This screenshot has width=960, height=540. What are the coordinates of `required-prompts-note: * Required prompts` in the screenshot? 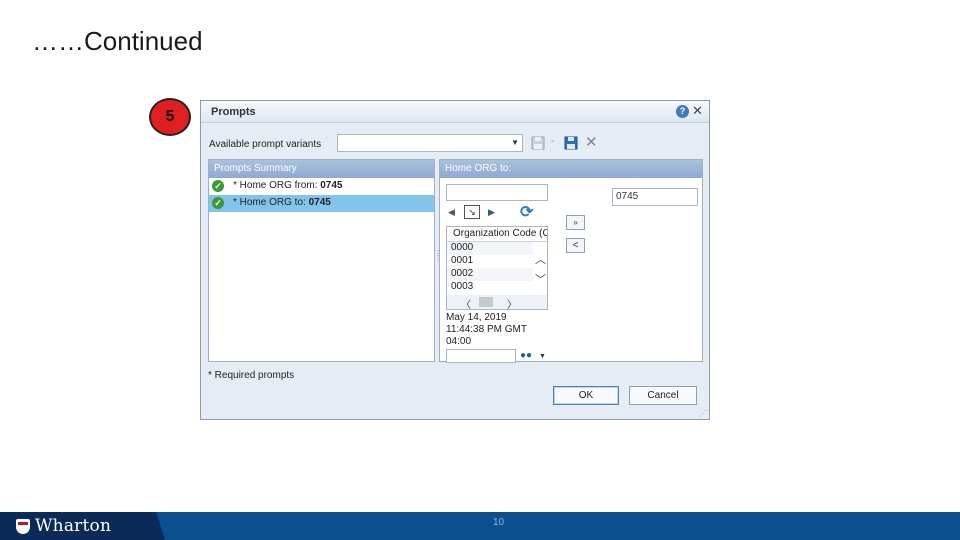 It's located at (251, 375).